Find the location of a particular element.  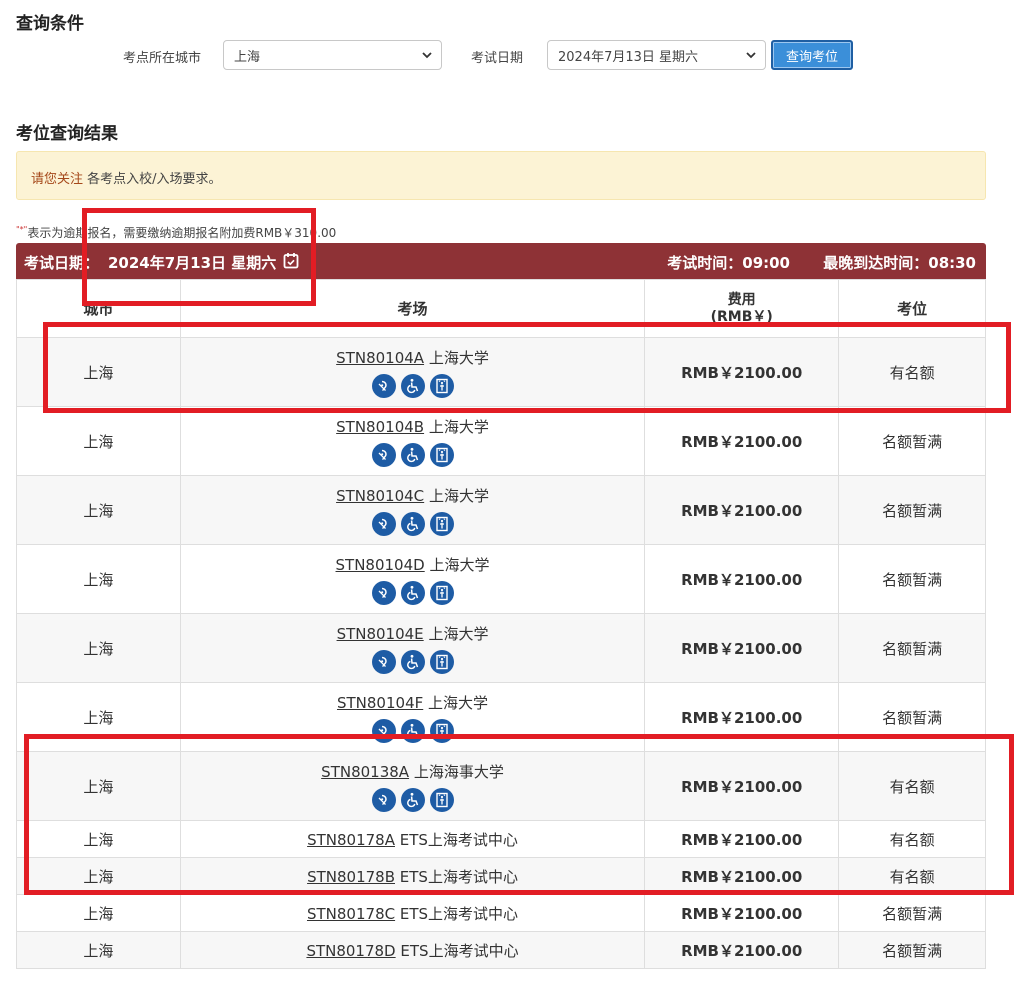

column-header-city: 城市 is located at coordinates (98, 308).